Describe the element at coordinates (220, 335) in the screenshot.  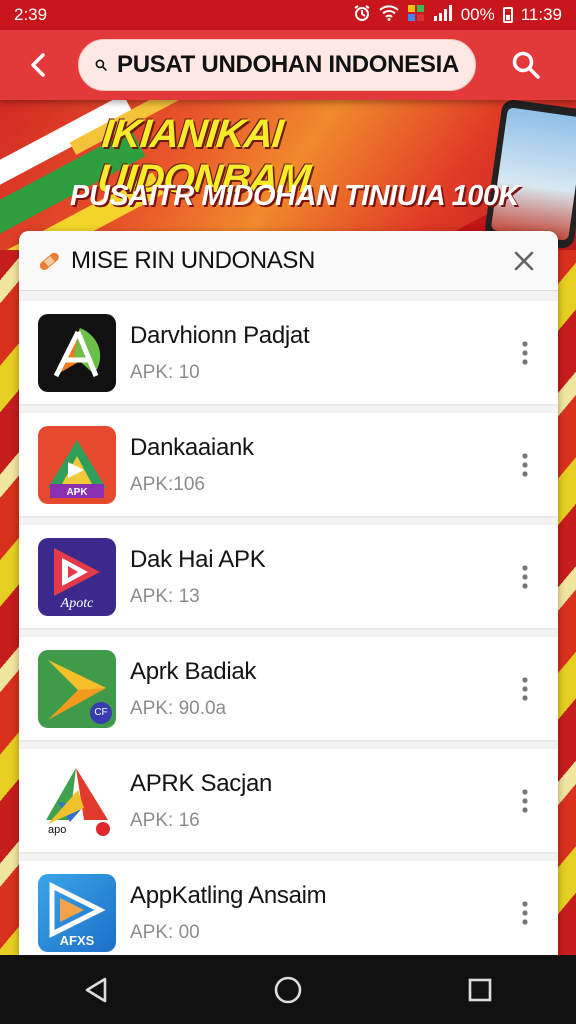
I see `app-name: Darvhionn Padjat` at that location.